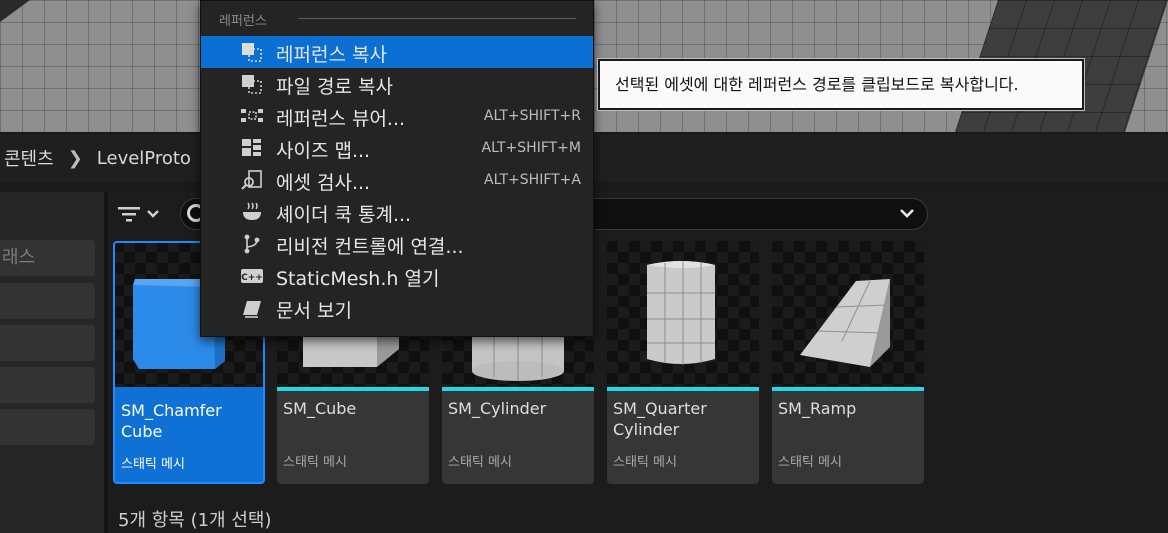 The image size is (1168, 533). Describe the element at coordinates (397, 148) in the screenshot. I see `menu-item-size-map: 사이즈 맵... ALT+SHIFT+M` at that location.